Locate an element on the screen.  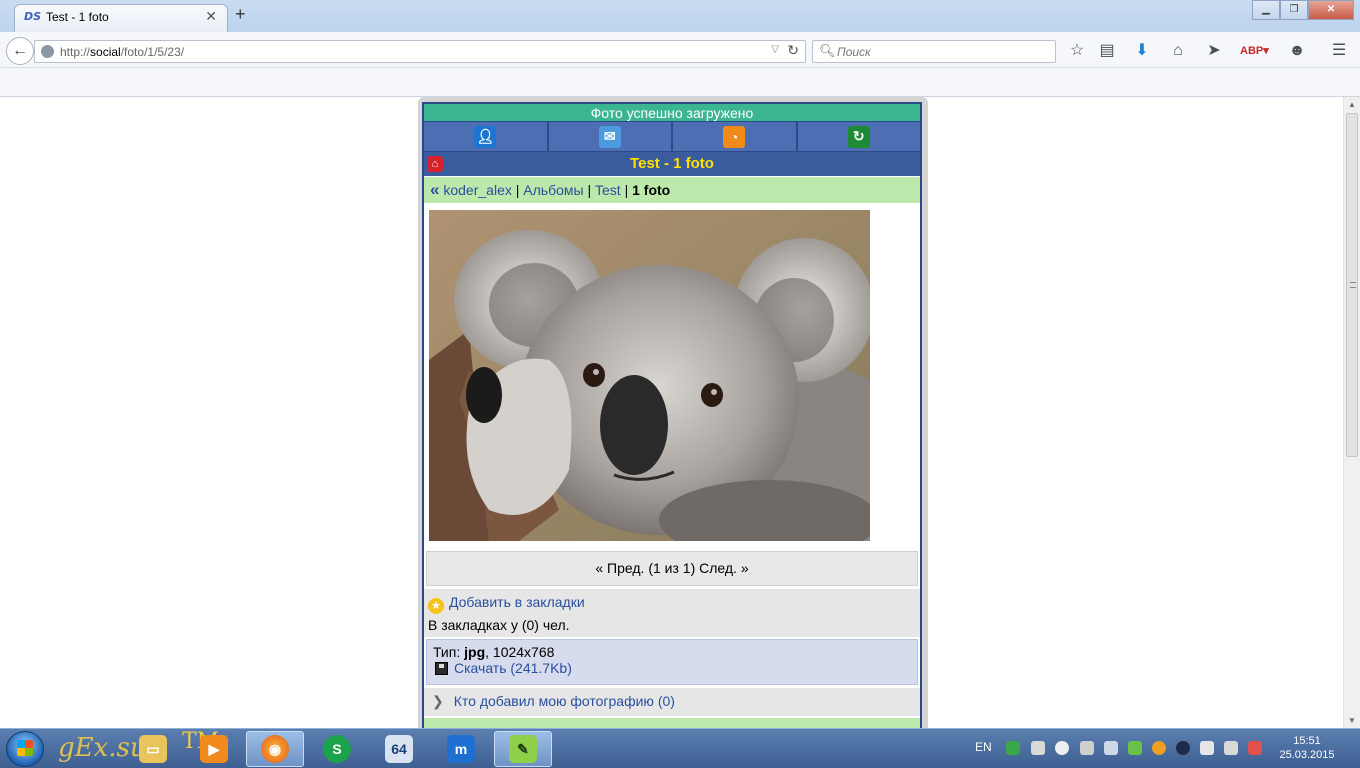
file-dimensions: , 1024x768 is located at coordinates (520, 652).